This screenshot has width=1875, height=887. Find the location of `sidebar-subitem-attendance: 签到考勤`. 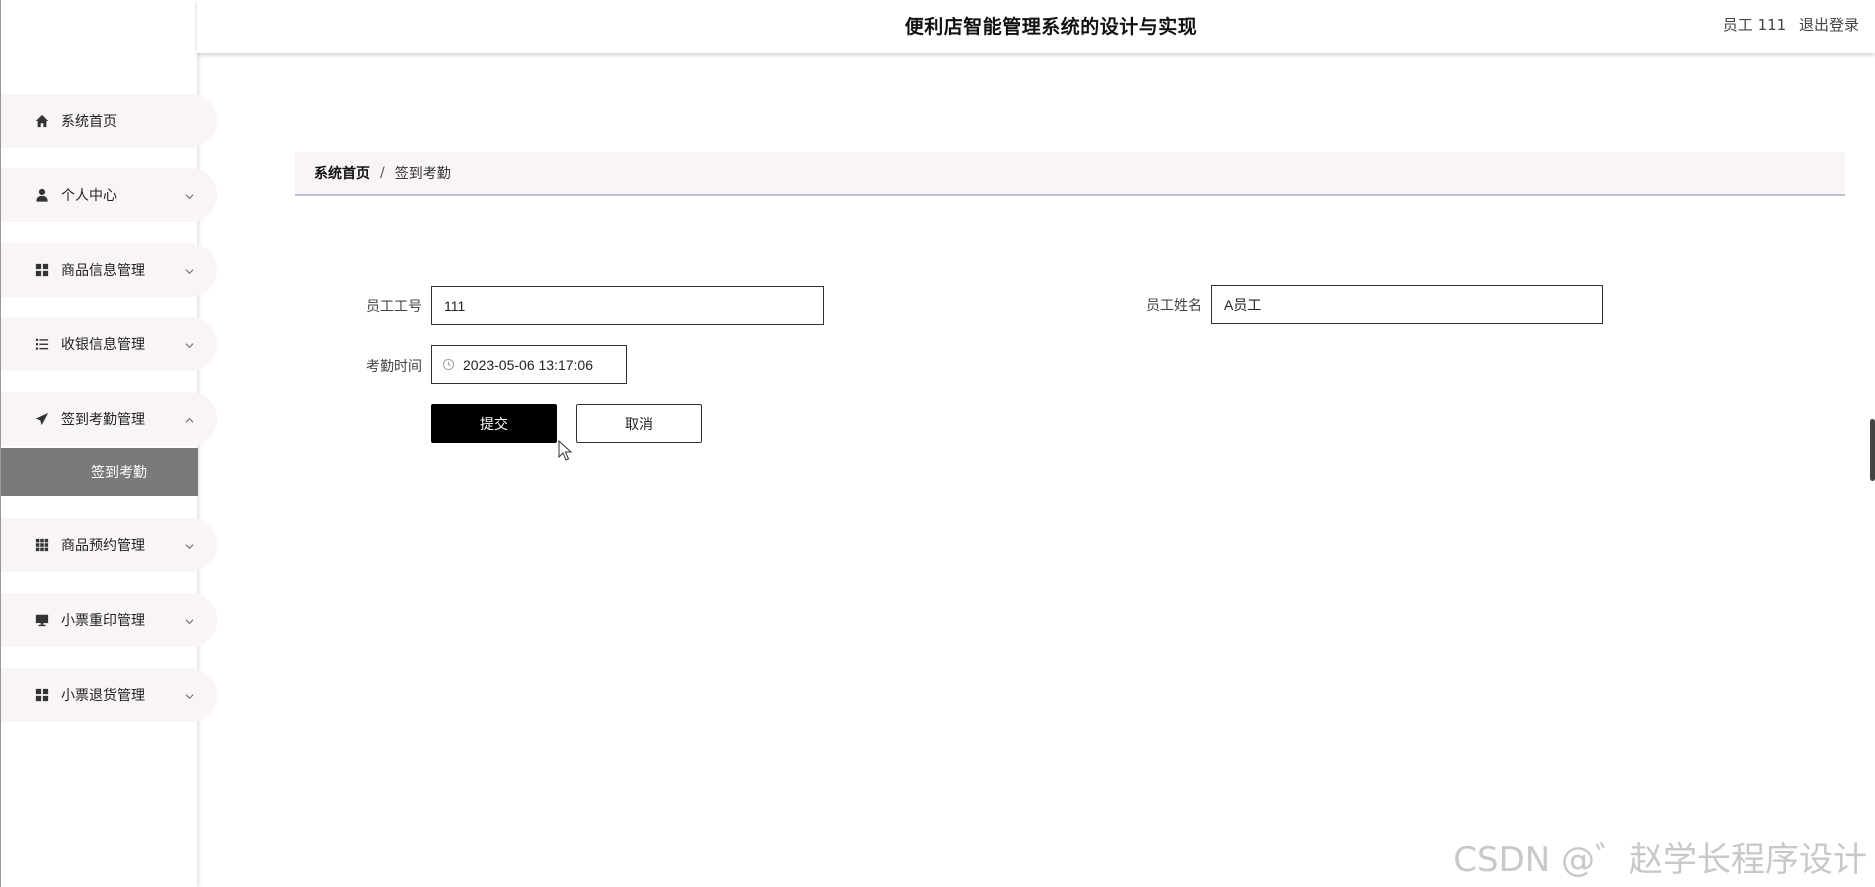

sidebar-subitem-attendance: 签到考勤 is located at coordinates (99, 472).